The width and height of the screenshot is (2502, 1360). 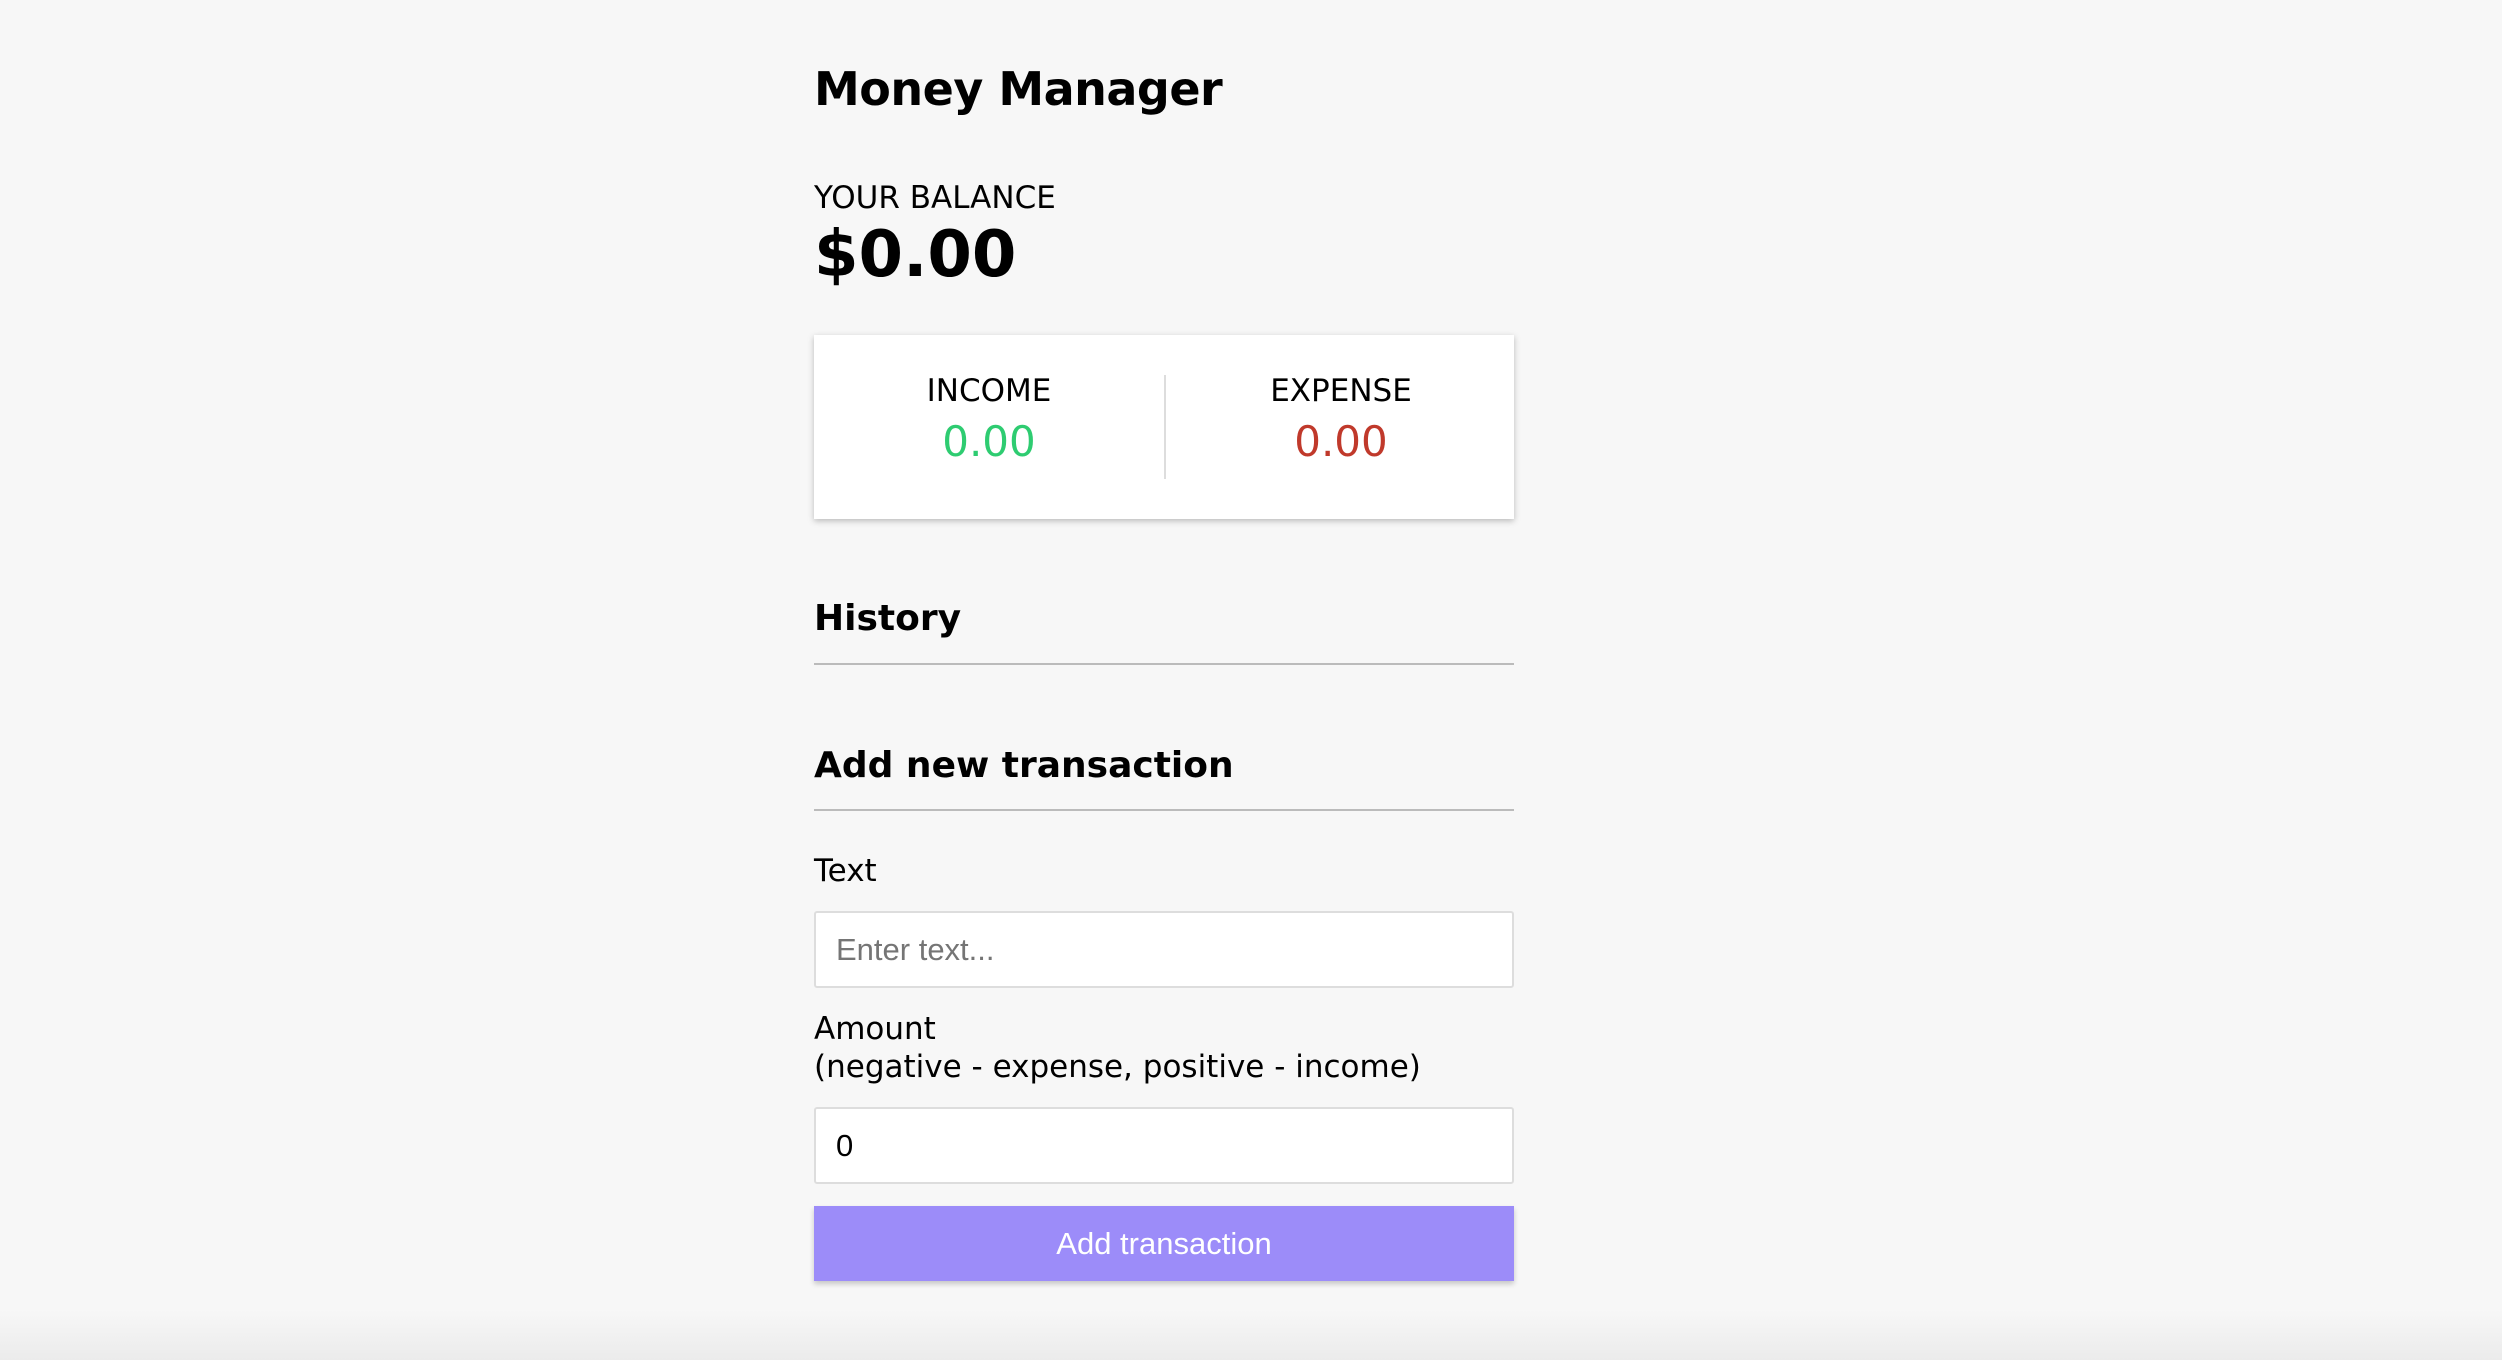 What do you see at coordinates (1024, 765) in the screenshot?
I see `add-transaction-heading: Add new transaction` at bounding box center [1024, 765].